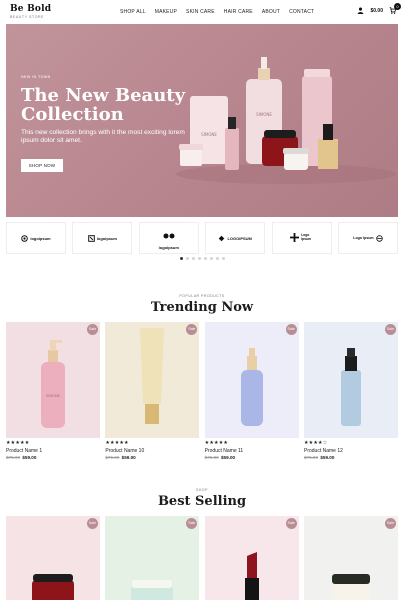 The height and width of the screenshot is (600, 404). Describe the element at coordinates (397, 6) in the screenshot. I see `cart-count-badge: 0` at that location.